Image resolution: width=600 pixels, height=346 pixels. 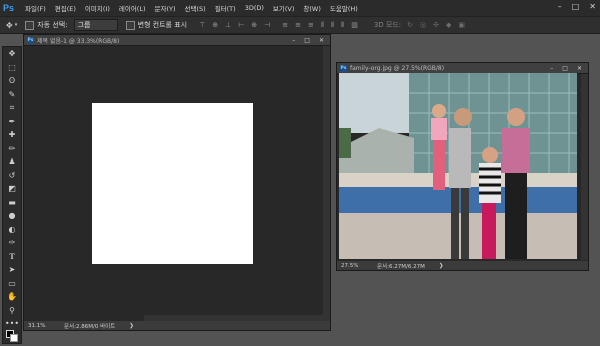 What do you see at coordinates (12, 203) in the screenshot?
I see `gradient-tool-icon: ▬` at bounding box center [12, 203].